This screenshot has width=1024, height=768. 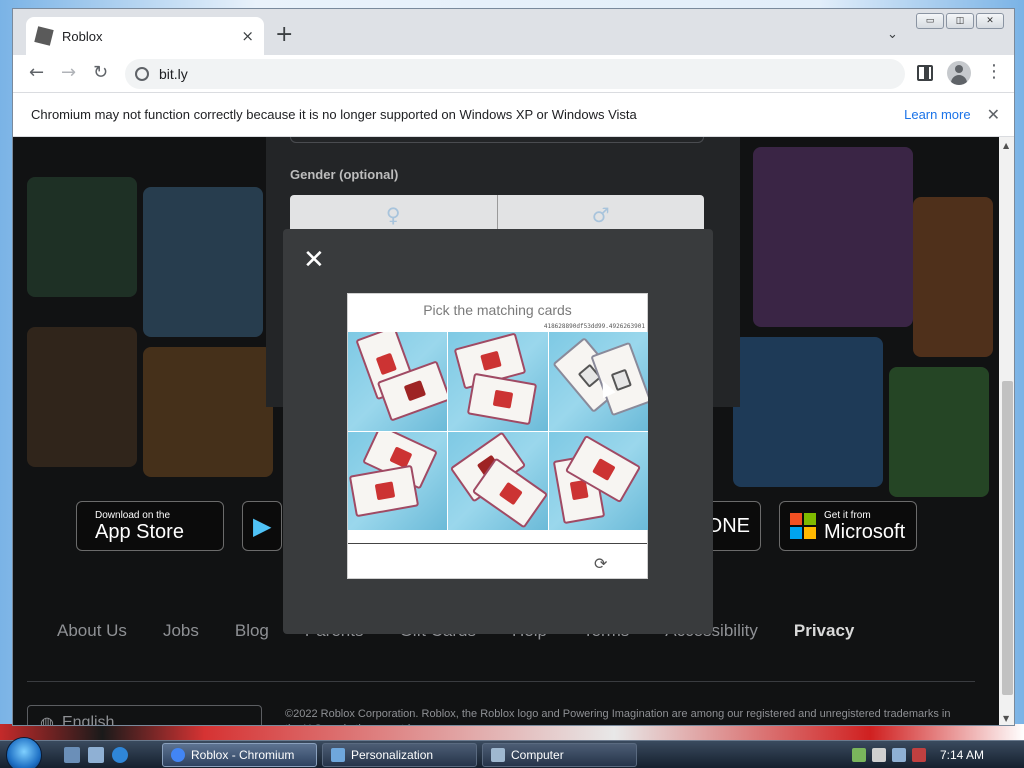 I want to click on taskbar-item-chromium: Roblox - Chromium, so click(x=239, y=755).